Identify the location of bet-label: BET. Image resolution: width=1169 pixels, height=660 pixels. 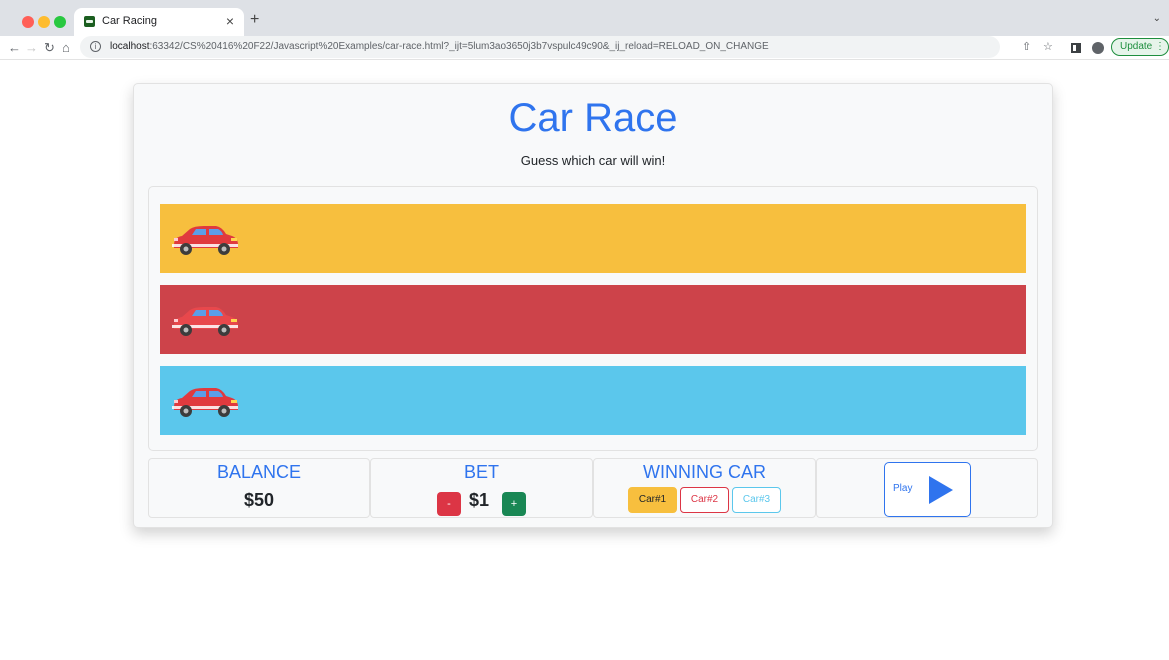
(481, 472).